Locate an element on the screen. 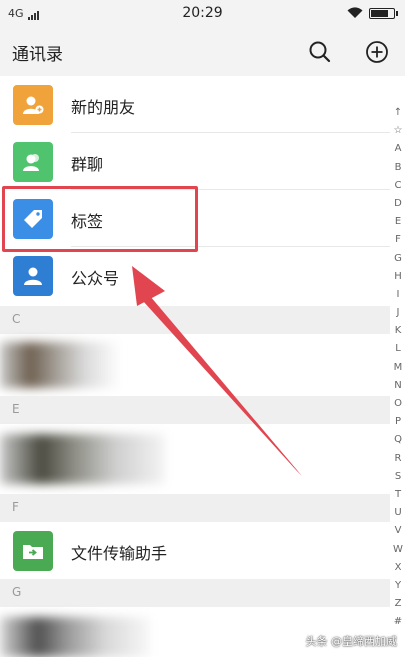 This screenshot has height=657, width=405. watermark: 头条 @皇缔西加威 is located at coordinates (351, 641).